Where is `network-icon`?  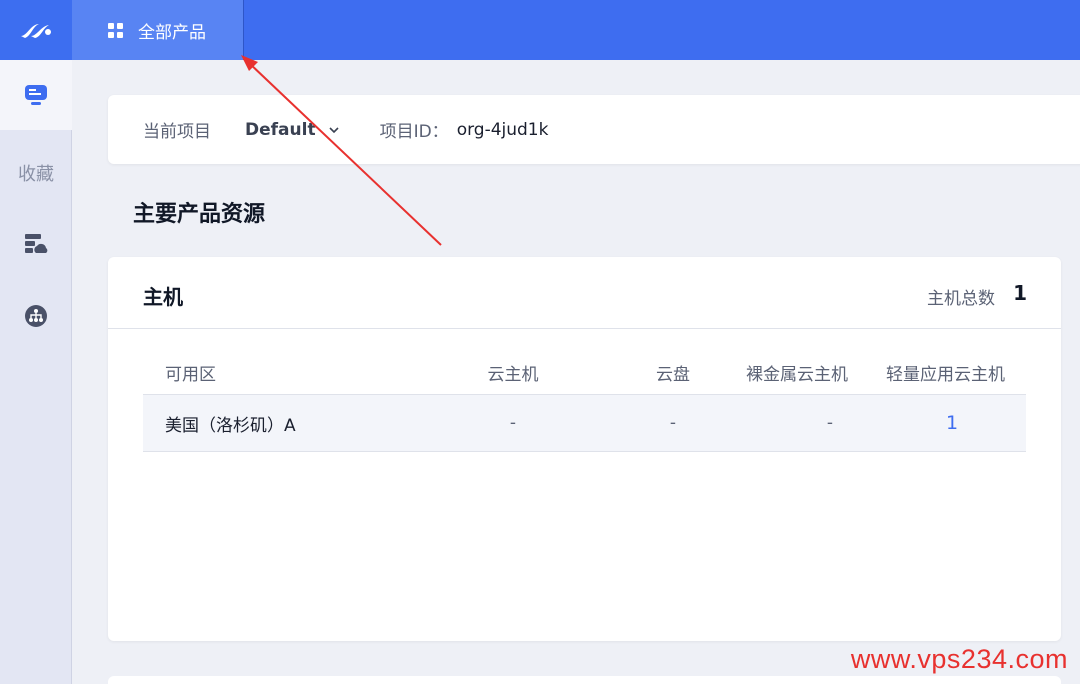
network-icon is located at coordinates (36, 316).